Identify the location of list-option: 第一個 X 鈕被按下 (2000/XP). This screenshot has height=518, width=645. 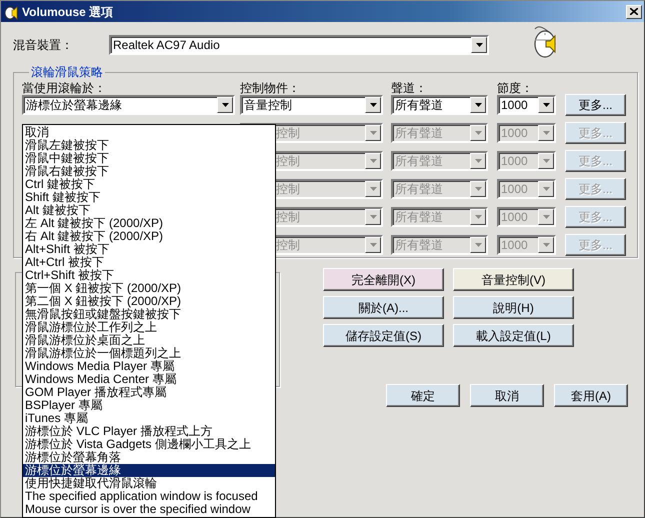
(149, 288).